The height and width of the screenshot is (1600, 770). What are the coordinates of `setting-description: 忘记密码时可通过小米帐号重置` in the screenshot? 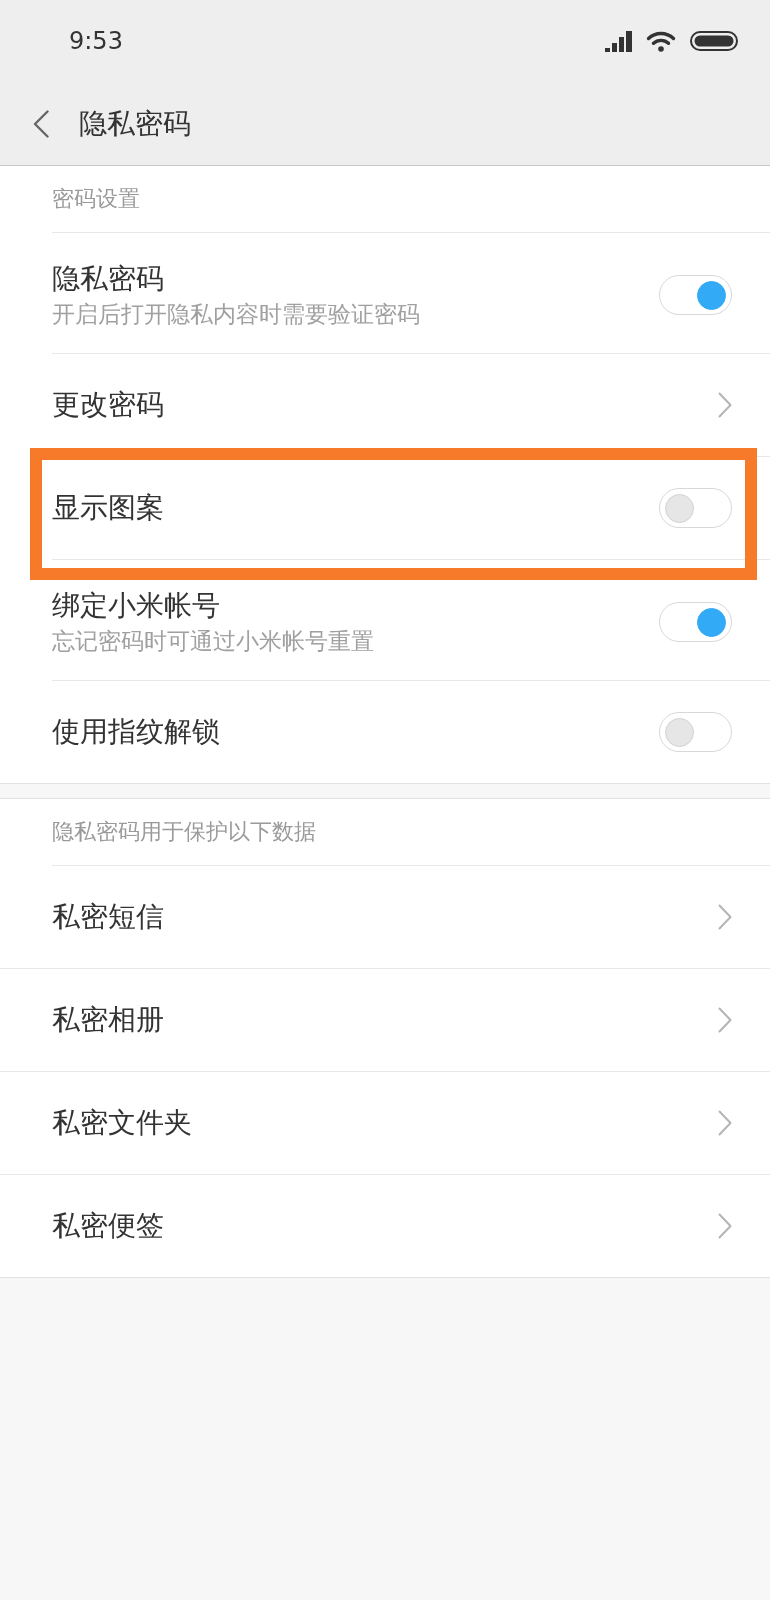 It's located at (213, 641).